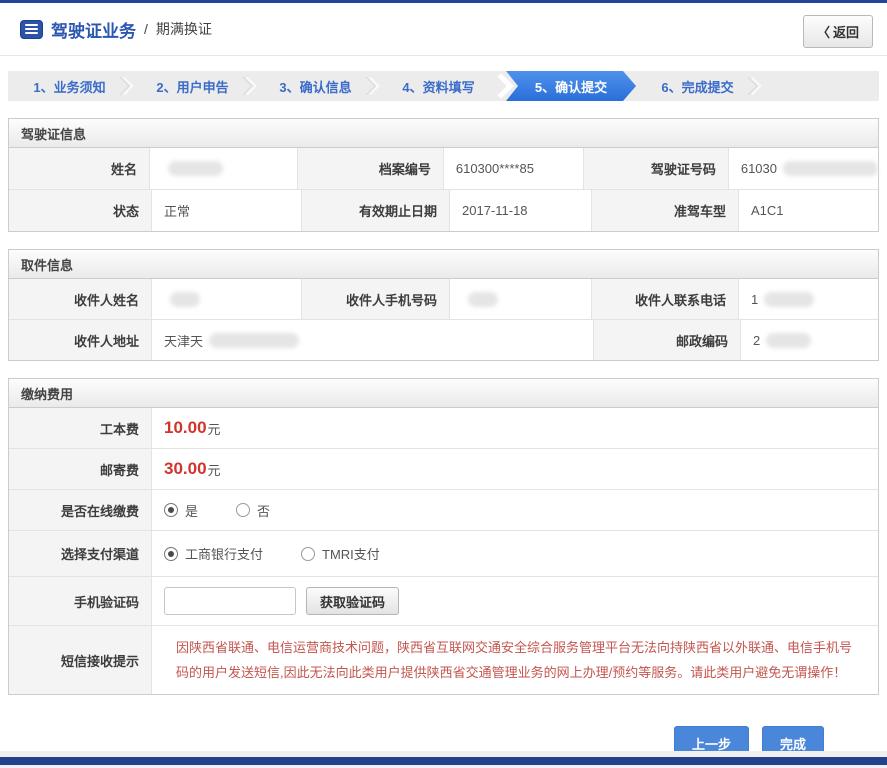 The image size is (887, 768). I want to click on address-prefix: 天津天, so click(184, 341).